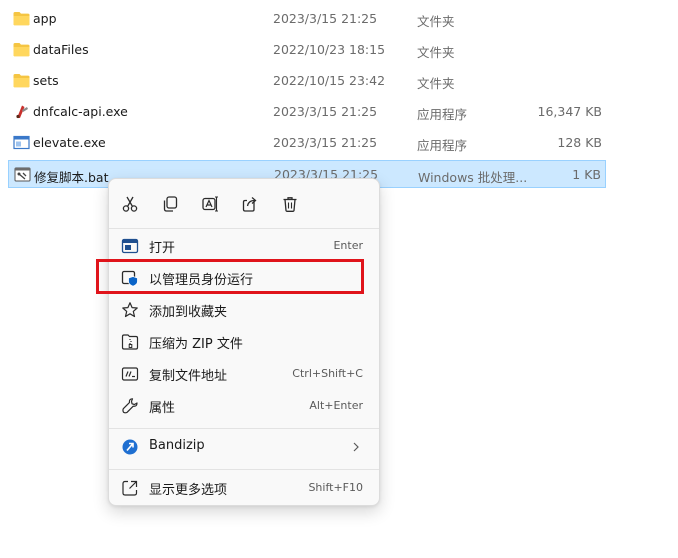 The height and width of the screenshot is (558, 678). I want to click on batch-file-icon, so click(22, 174).